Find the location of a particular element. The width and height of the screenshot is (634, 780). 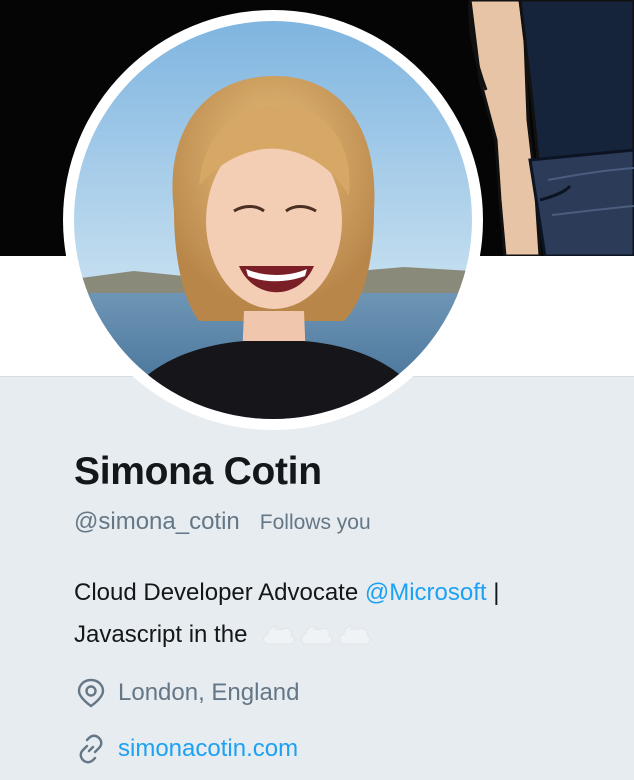

bio-text: Cloud Developer Advocate is located at coordinates (219, 592).